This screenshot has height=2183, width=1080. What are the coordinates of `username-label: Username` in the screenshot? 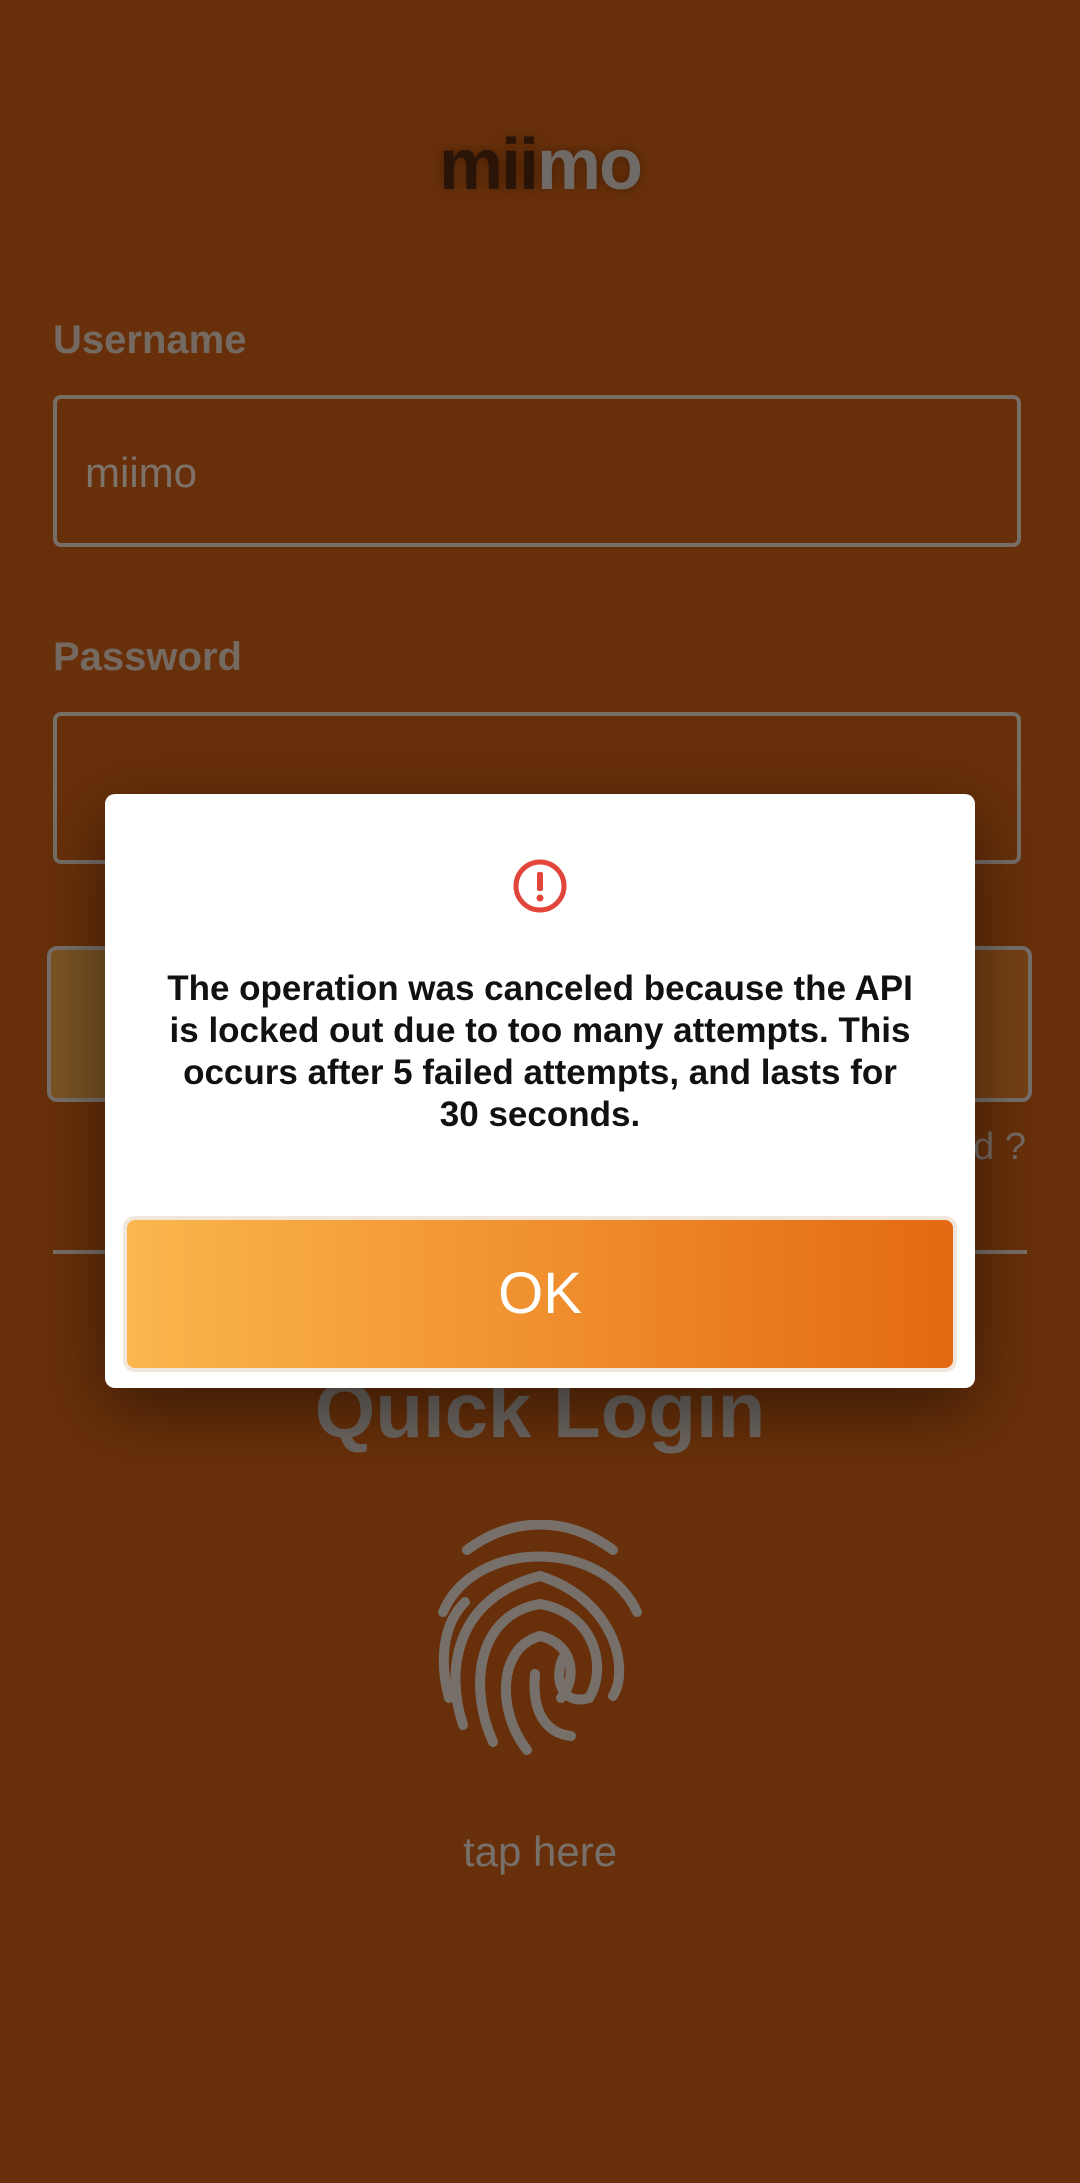 It's located at (150, 340).